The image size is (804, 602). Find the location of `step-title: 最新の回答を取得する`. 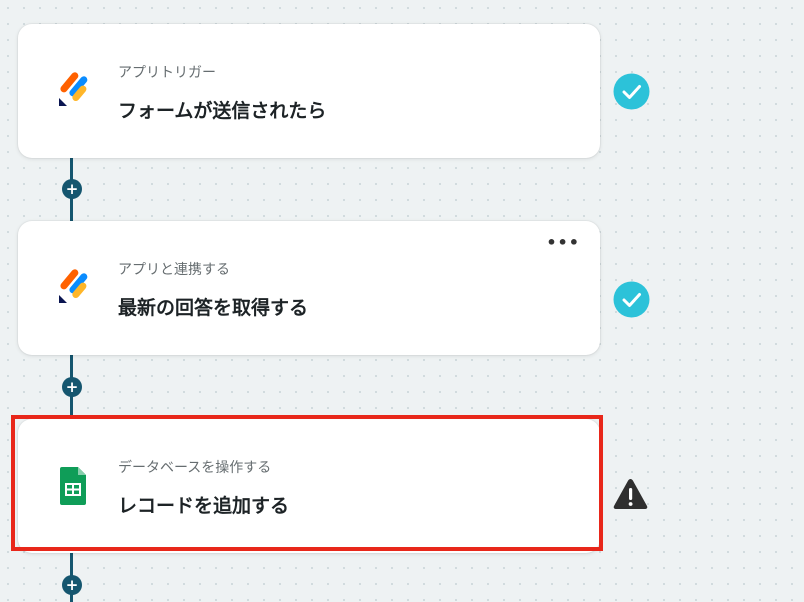

step-title: 最新の回答を取得する is located at coordinates (213, 308).